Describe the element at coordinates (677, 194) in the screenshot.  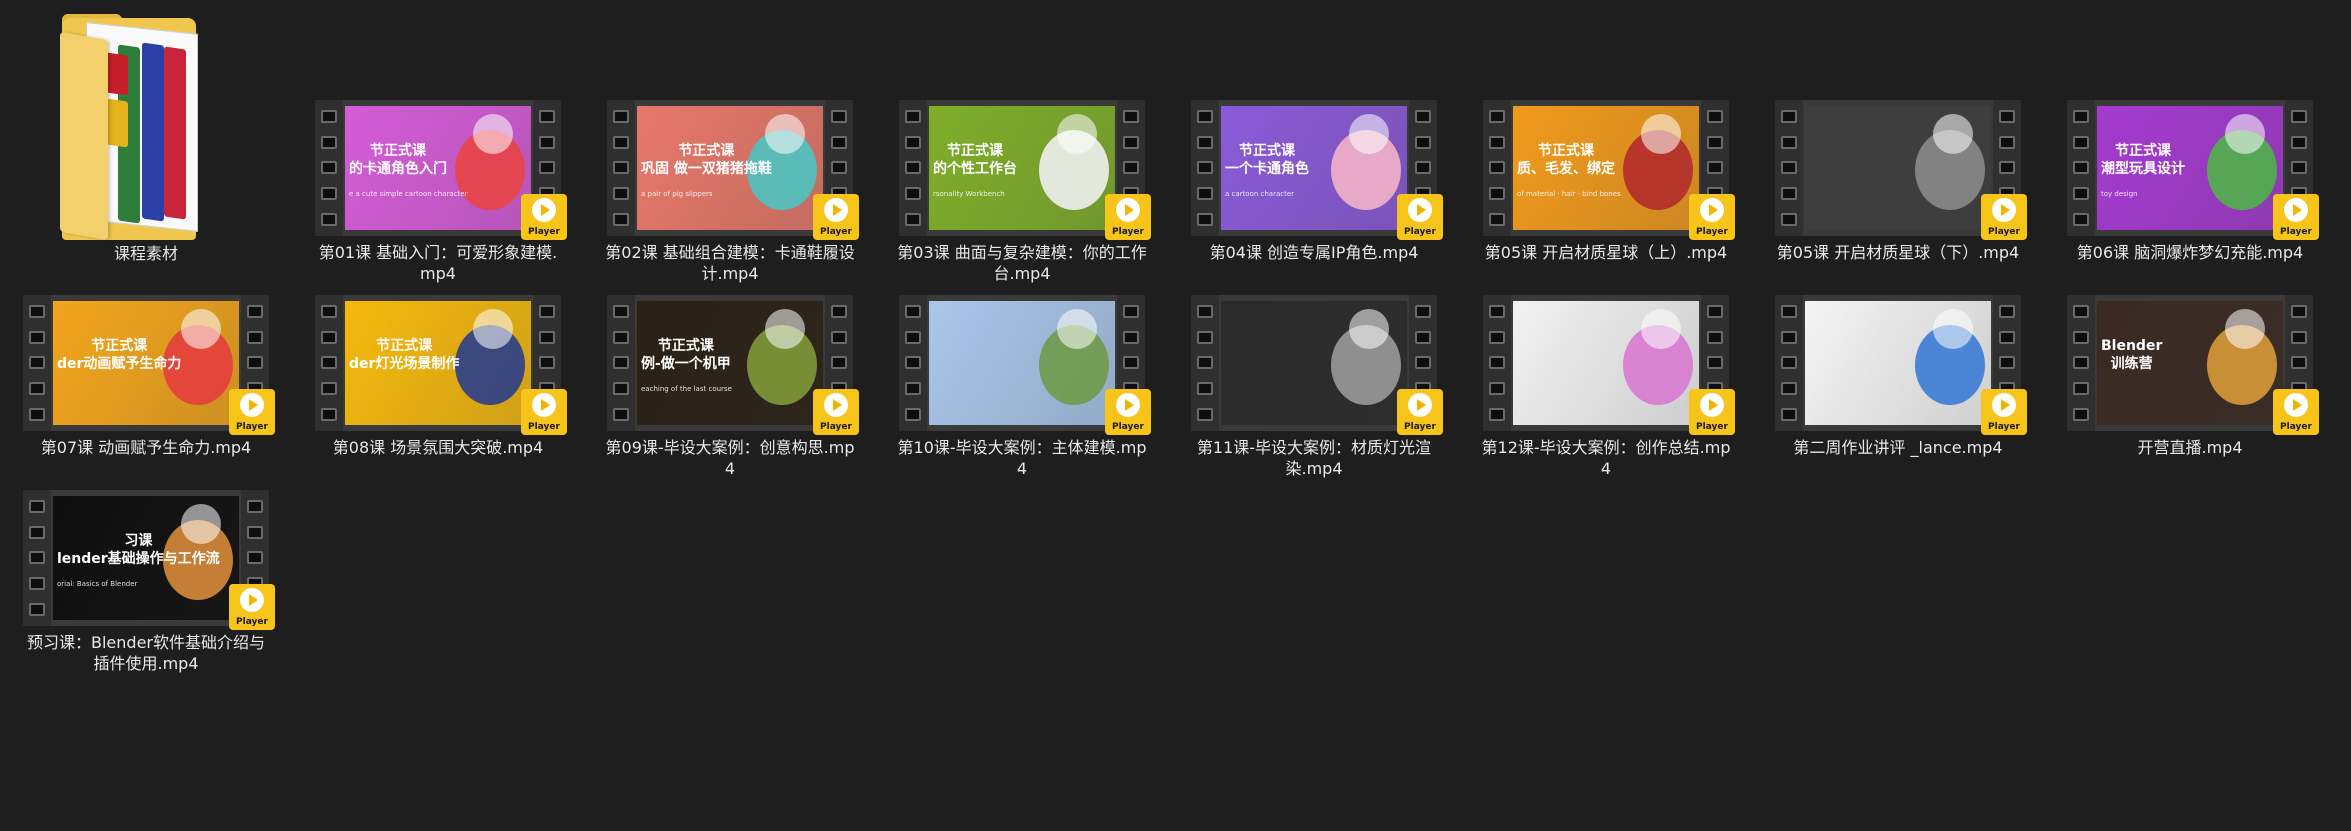
I see `preview-subtitle: a pair of pig slippers` at that location.